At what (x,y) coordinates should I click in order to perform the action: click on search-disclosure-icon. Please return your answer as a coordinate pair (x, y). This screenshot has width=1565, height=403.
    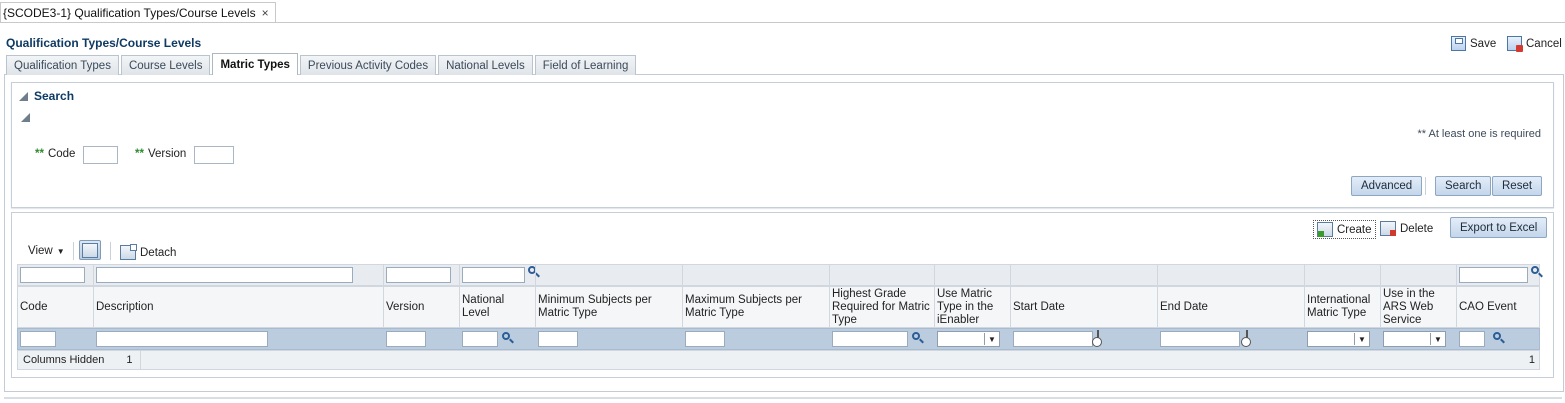
    Looking at the image, I should click on (23, 96).